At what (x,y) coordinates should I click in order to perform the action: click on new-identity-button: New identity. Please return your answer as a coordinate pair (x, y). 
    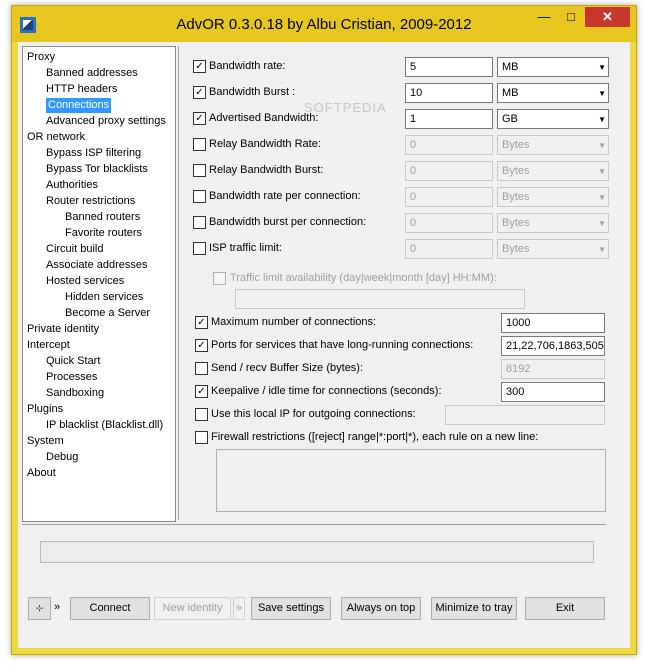
    Looking at the image, I should click on (192, 608).